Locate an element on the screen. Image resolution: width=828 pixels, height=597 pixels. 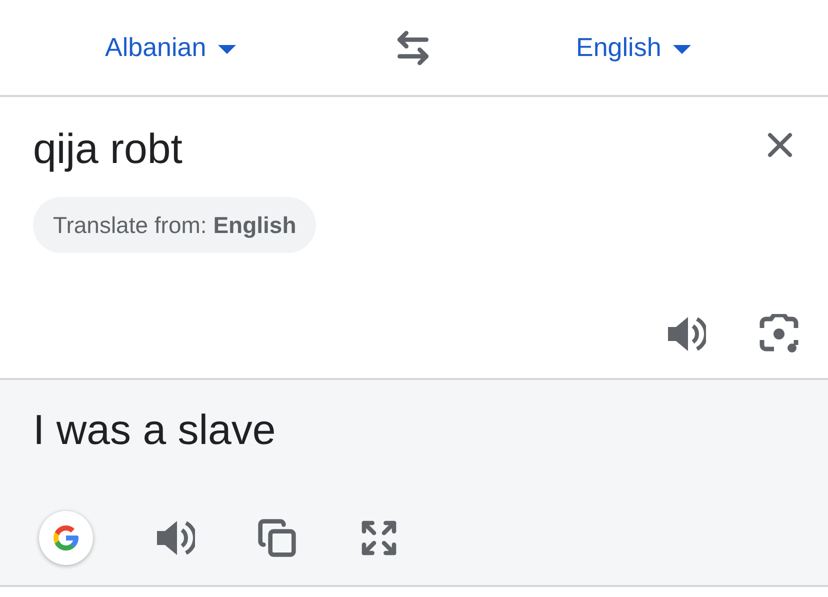
target-language-button: English is located at coordinates (634, 47).